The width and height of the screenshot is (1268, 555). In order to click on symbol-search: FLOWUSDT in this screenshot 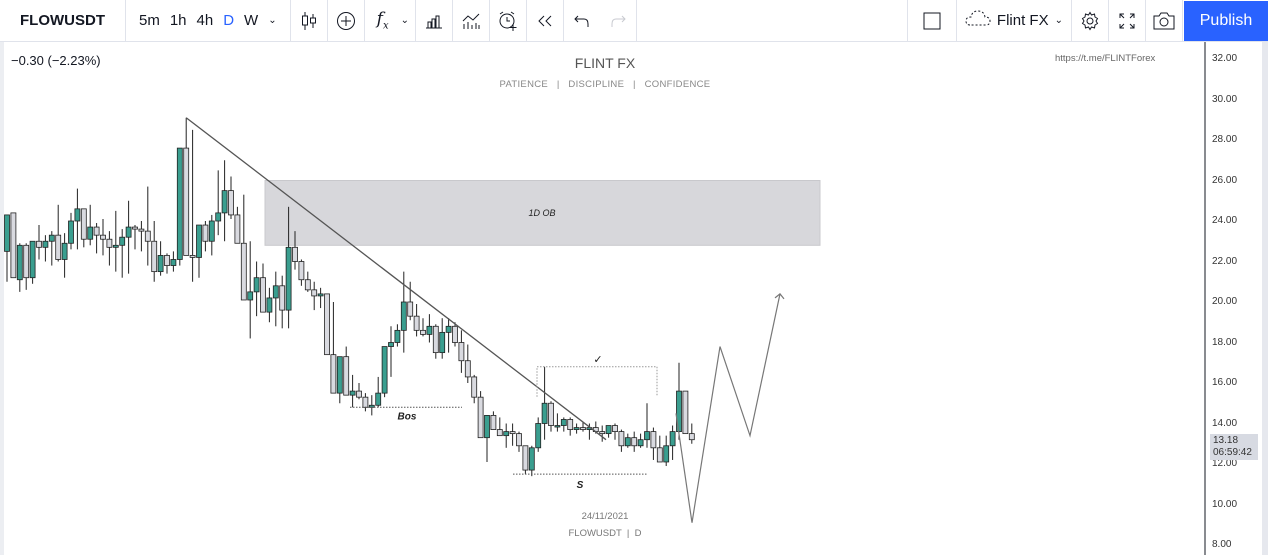, I will do `click(63, 20)`.